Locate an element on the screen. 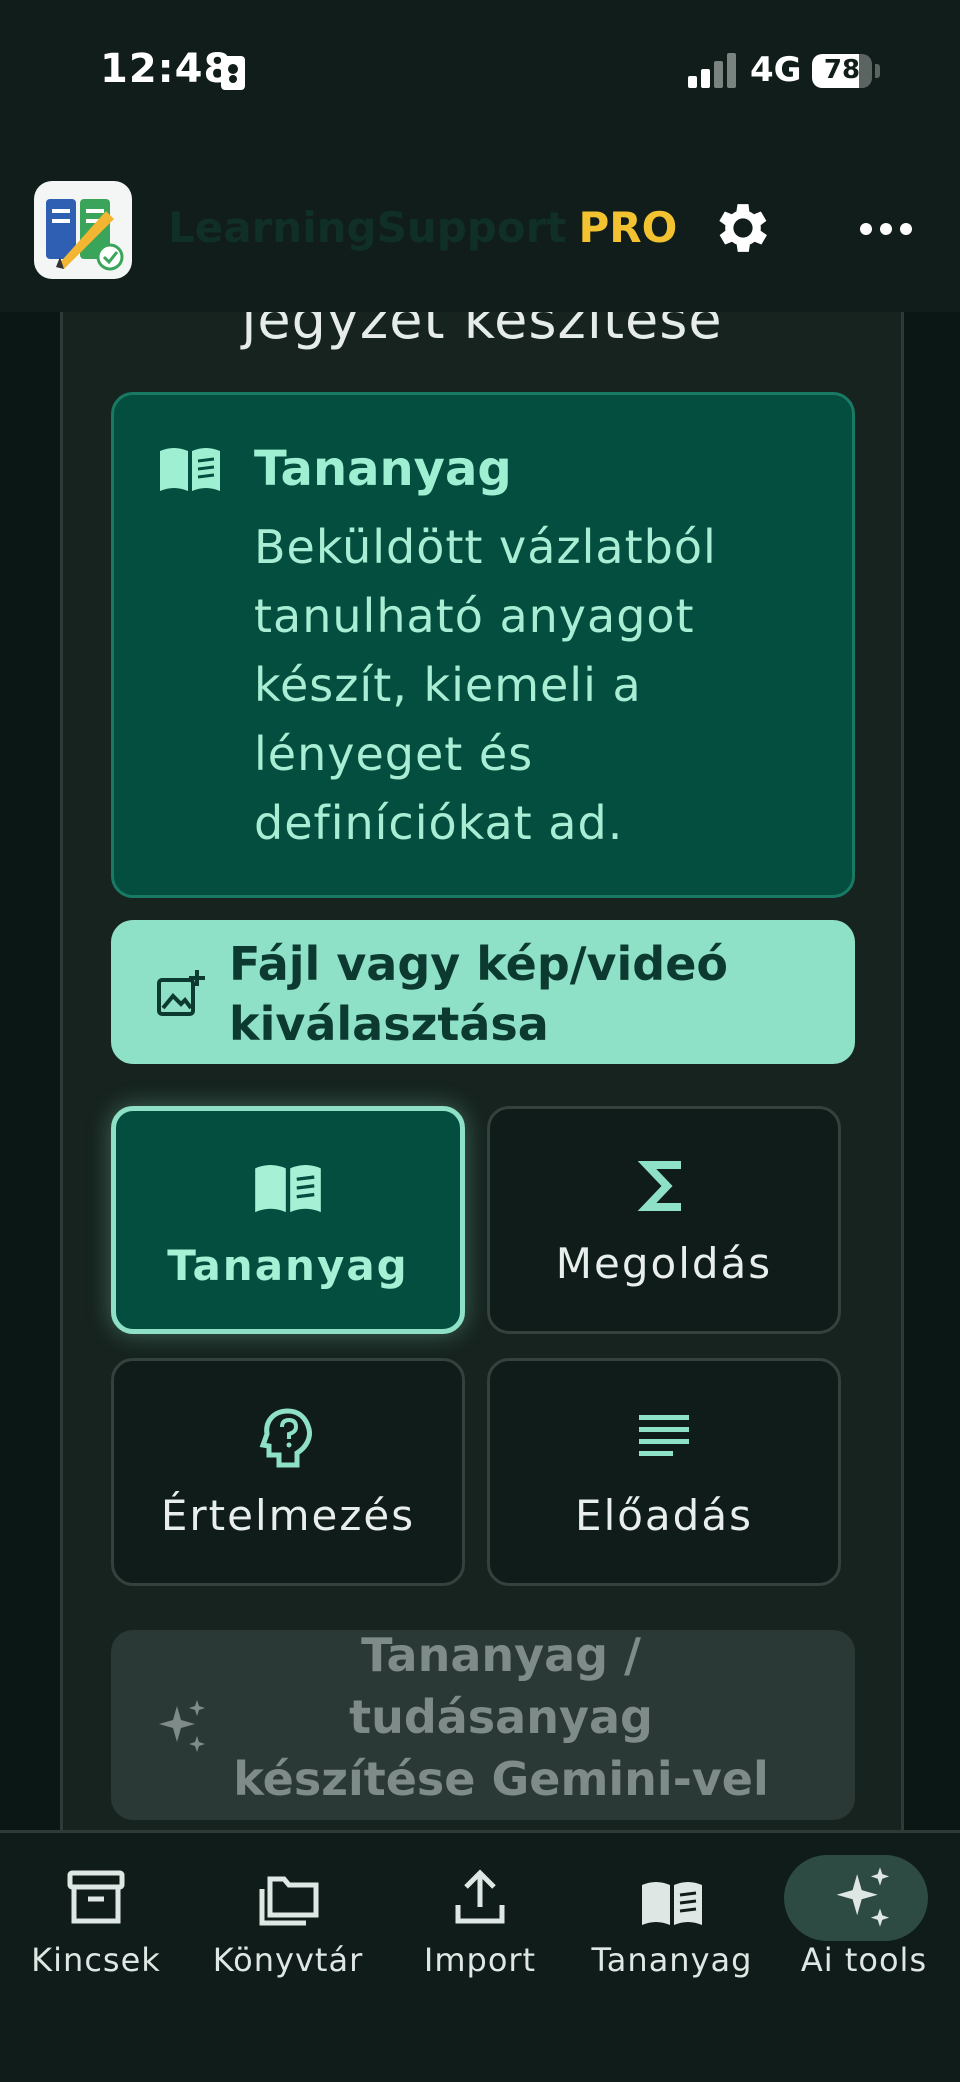 Image resolution: width=960 pixels, height=2082 pixels. nav-item-import: Import is located at coordinates (480, 1913).